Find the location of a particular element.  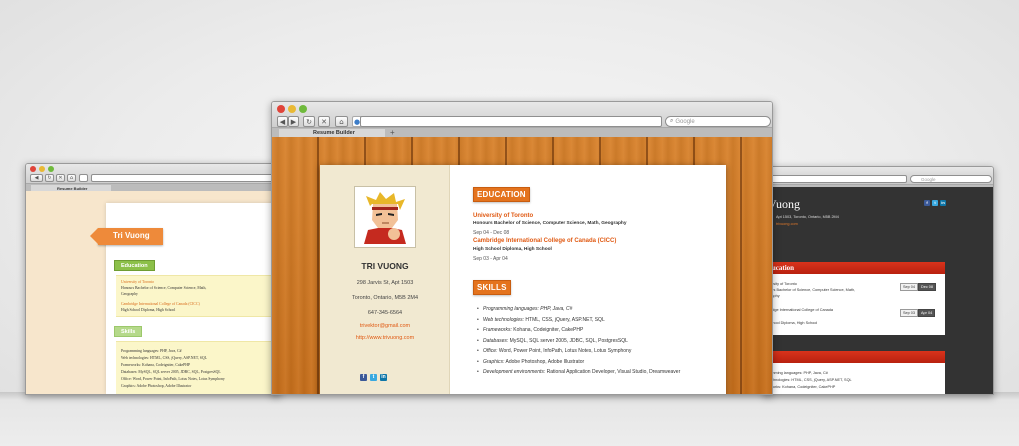

right-url-bar is located at coordinates (835, 179).